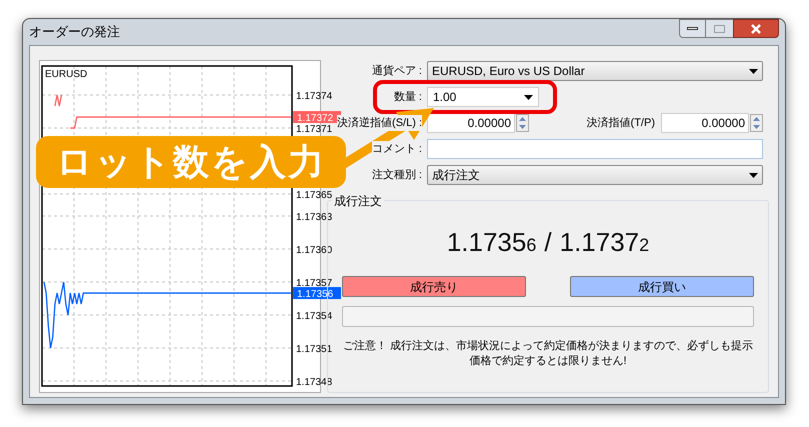  I want to click on maximize-icon, so click(719, 28).